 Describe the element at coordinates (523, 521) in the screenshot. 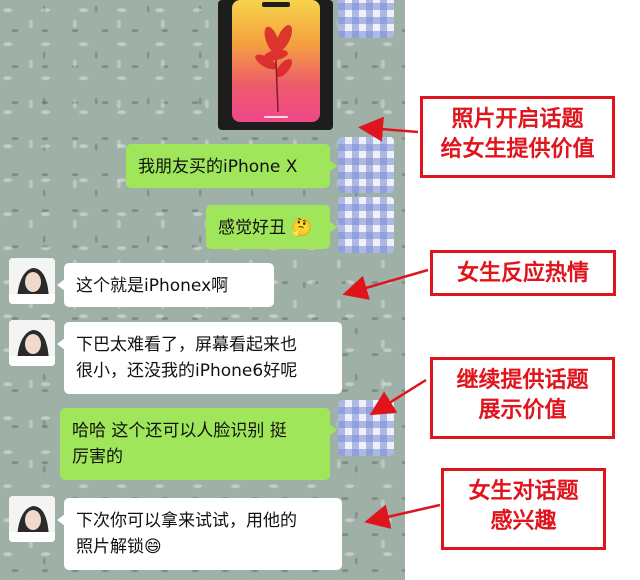

I see `annotation-text: 感兴趣` at that location.